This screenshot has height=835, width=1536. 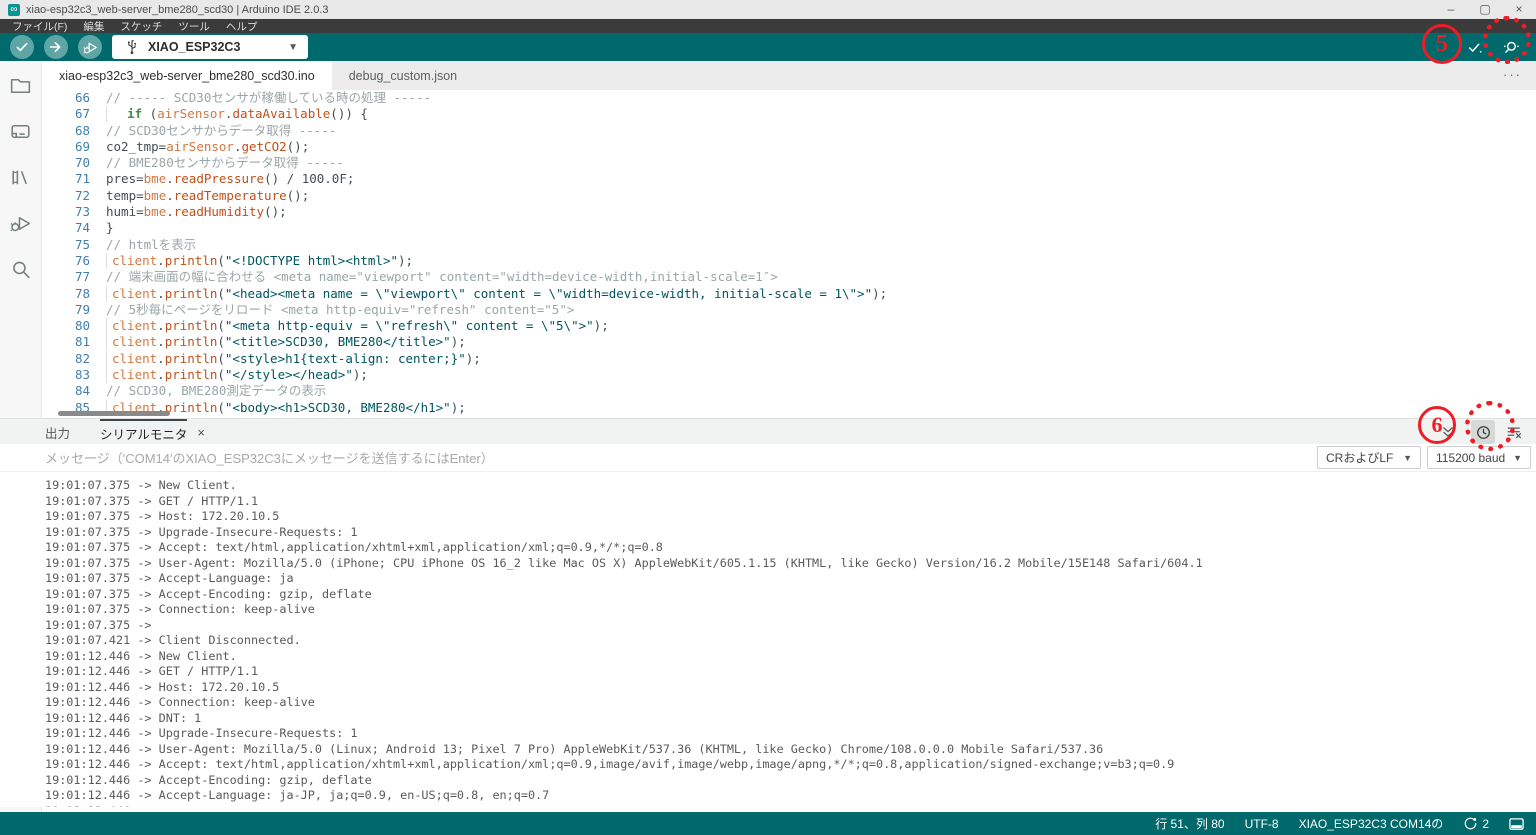 What do you see at coordinates (221, 130) in the screenshot?
I see `code-text: // SCD30センサからデータ取得 -----` at bounding box center [221, 130].